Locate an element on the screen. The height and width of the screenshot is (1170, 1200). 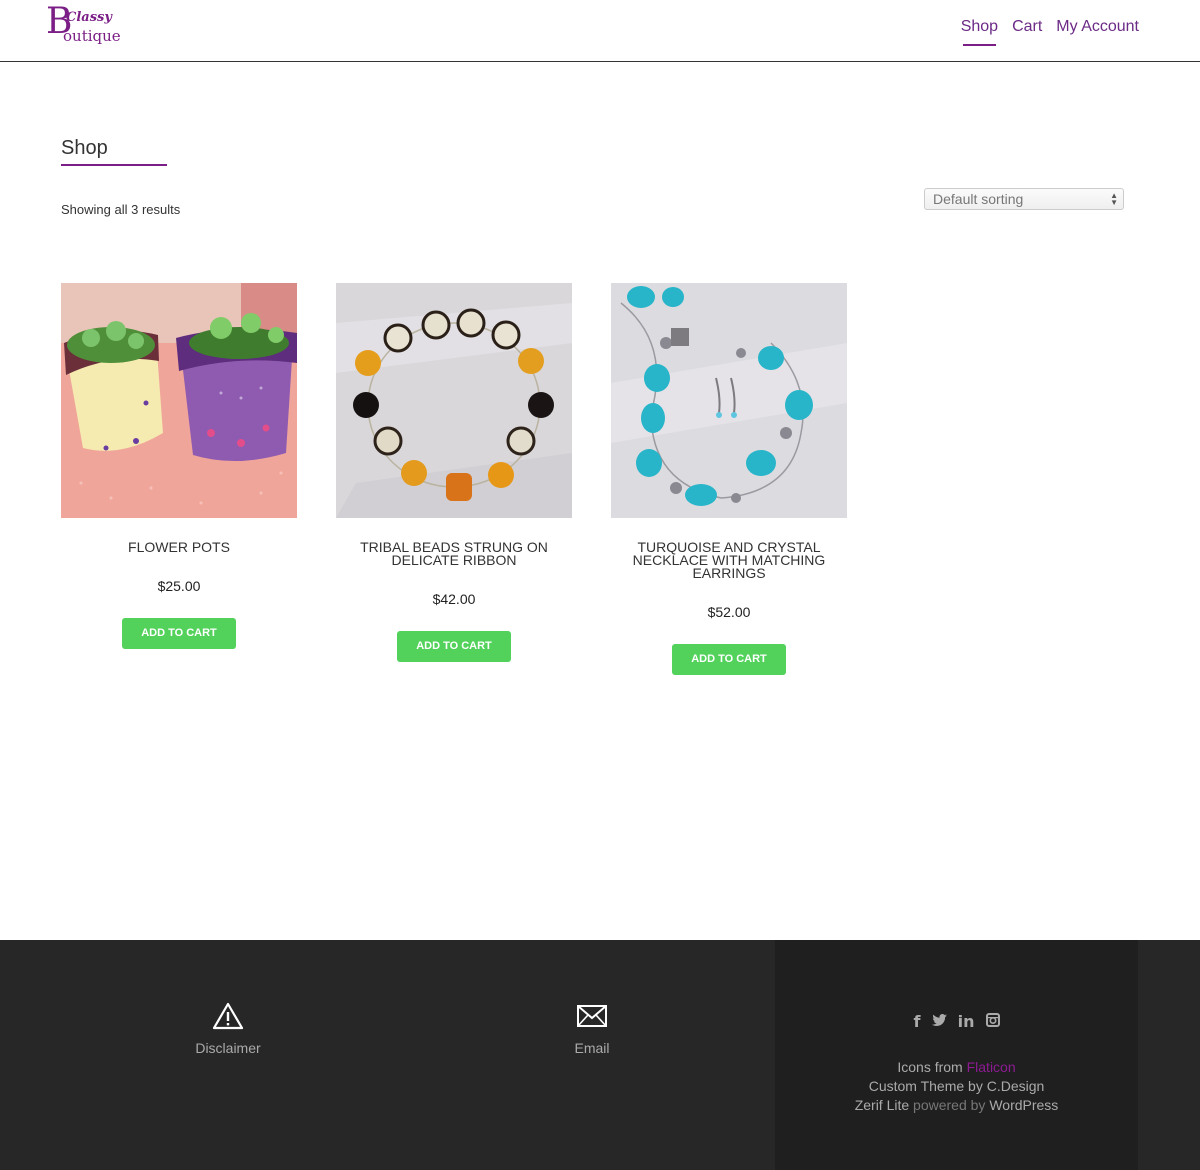
product-image-tribal-beads is located at coordinates (454, 400).